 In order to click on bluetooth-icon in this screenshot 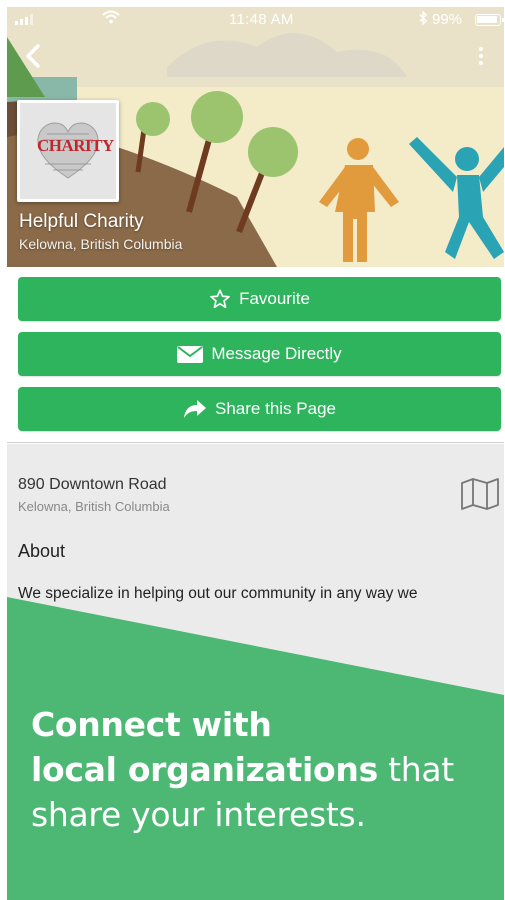, I will do `click(423, 19)`.